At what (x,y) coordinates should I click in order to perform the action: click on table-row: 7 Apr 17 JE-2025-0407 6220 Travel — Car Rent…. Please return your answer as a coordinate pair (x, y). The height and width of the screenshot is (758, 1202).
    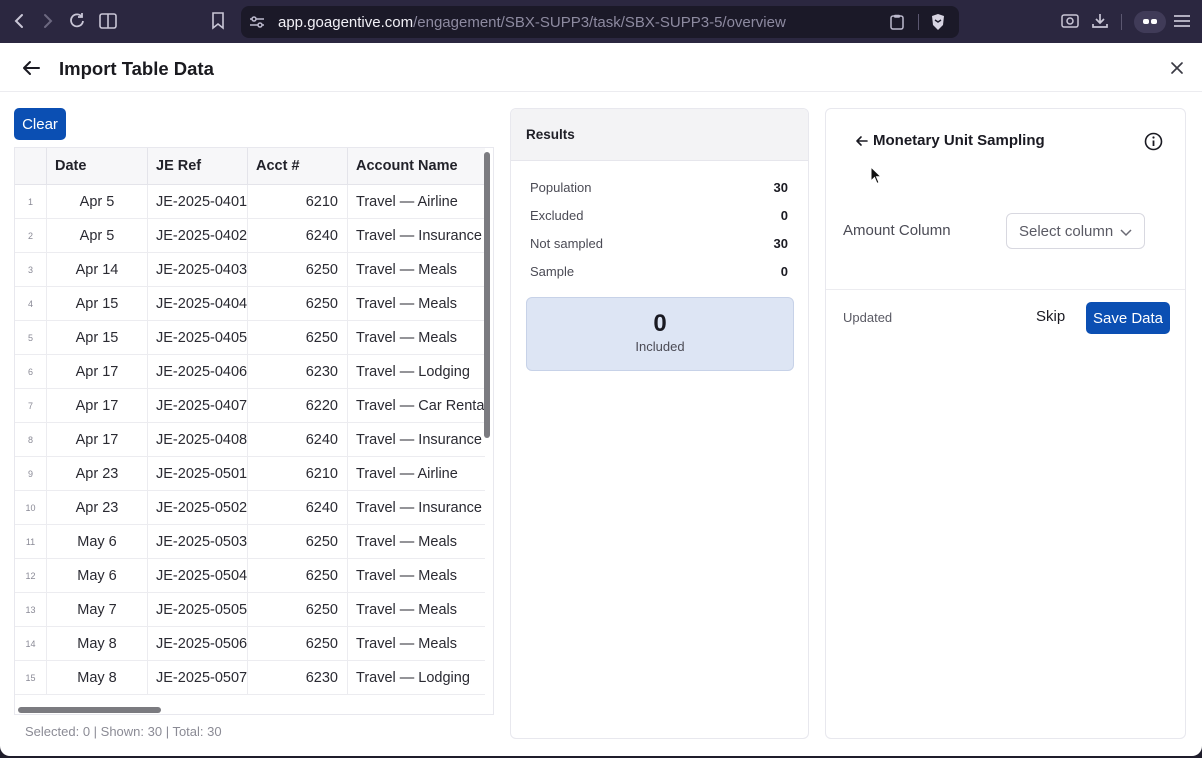
    Looking at the image, I should click on (250, 406).